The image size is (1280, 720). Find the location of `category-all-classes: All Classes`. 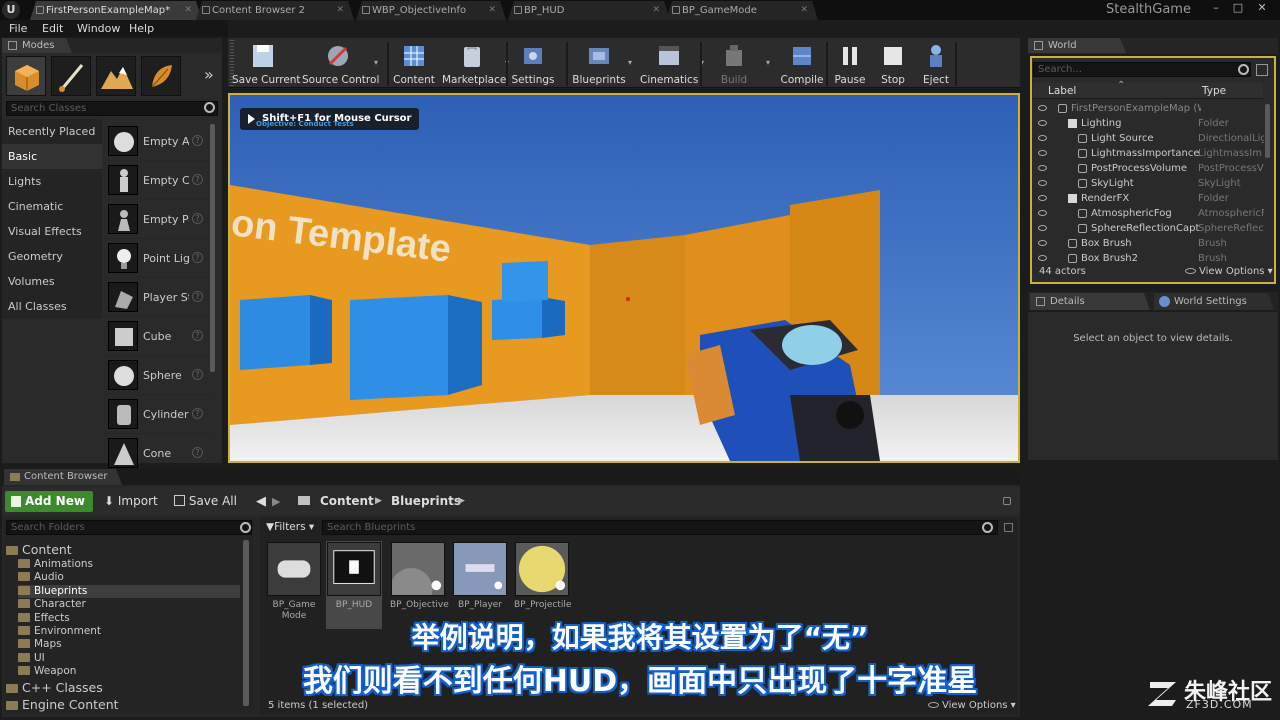

category-all-classes: All Classes is located at coordinates (52, 306).